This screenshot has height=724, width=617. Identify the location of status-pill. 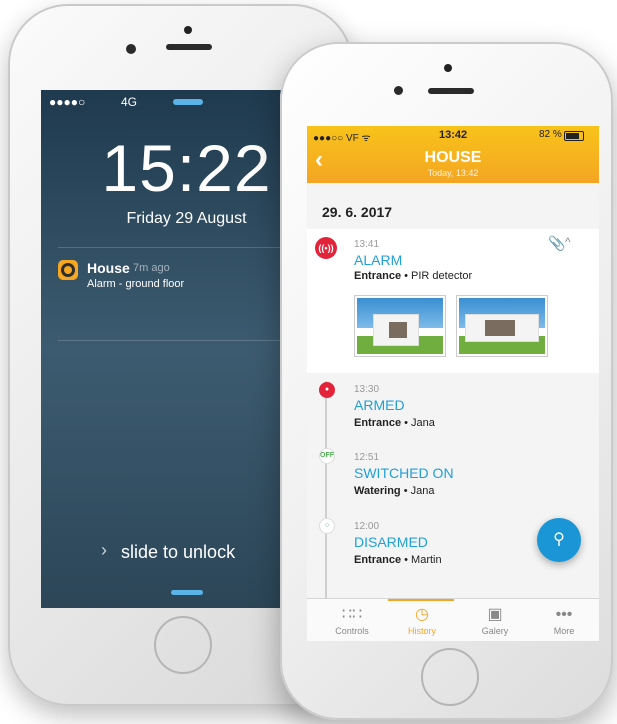
(188, 102).